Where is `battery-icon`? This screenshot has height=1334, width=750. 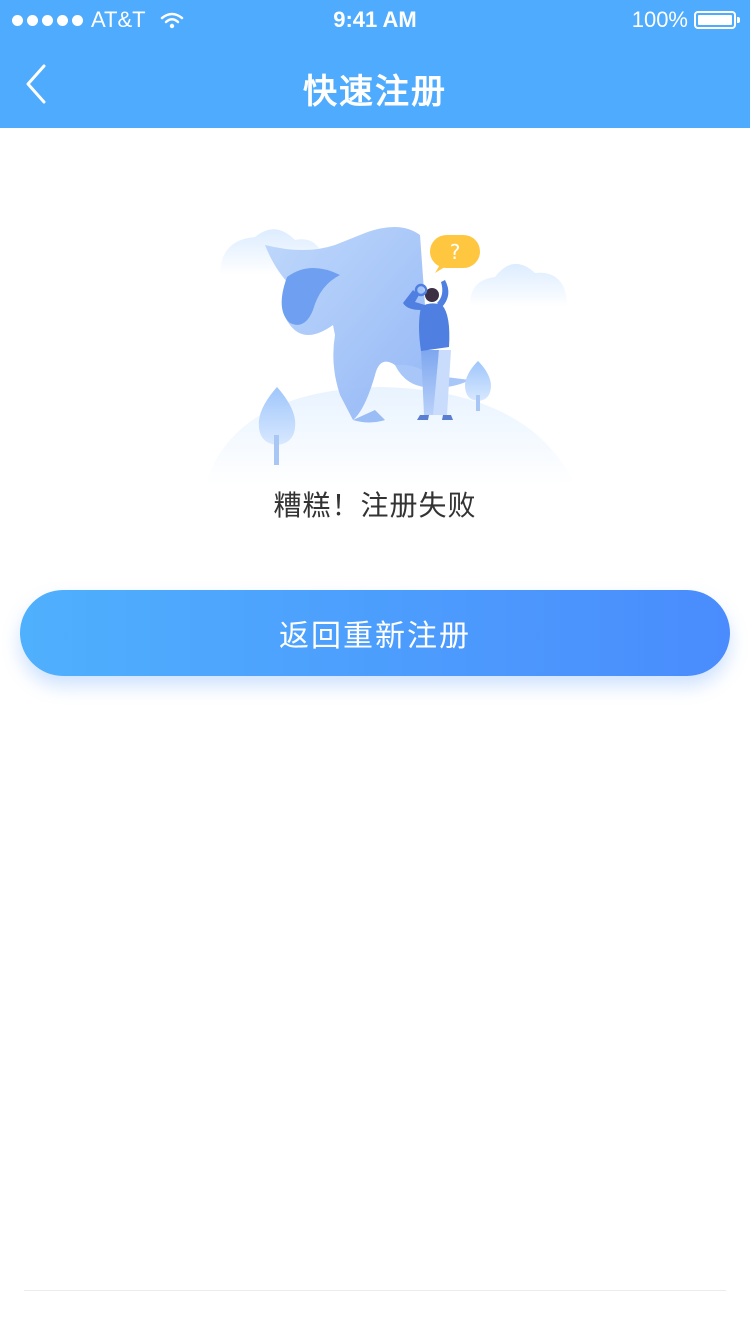 battery-icon is located at coordinates (717, 20).